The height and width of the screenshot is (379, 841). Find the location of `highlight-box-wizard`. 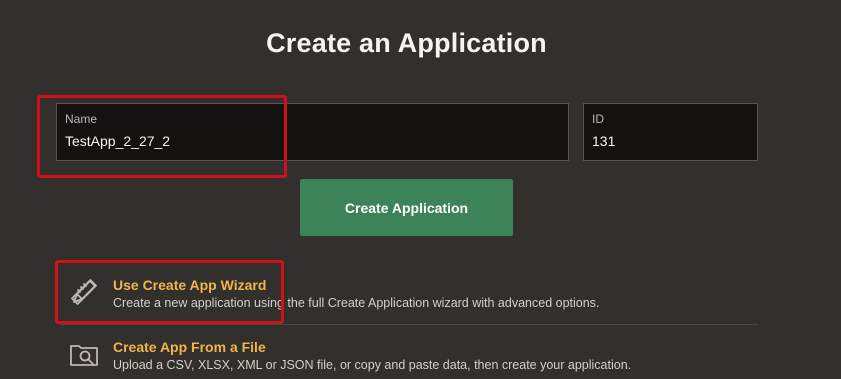

highlight-box-wizard is located at coordinates (169, 292).